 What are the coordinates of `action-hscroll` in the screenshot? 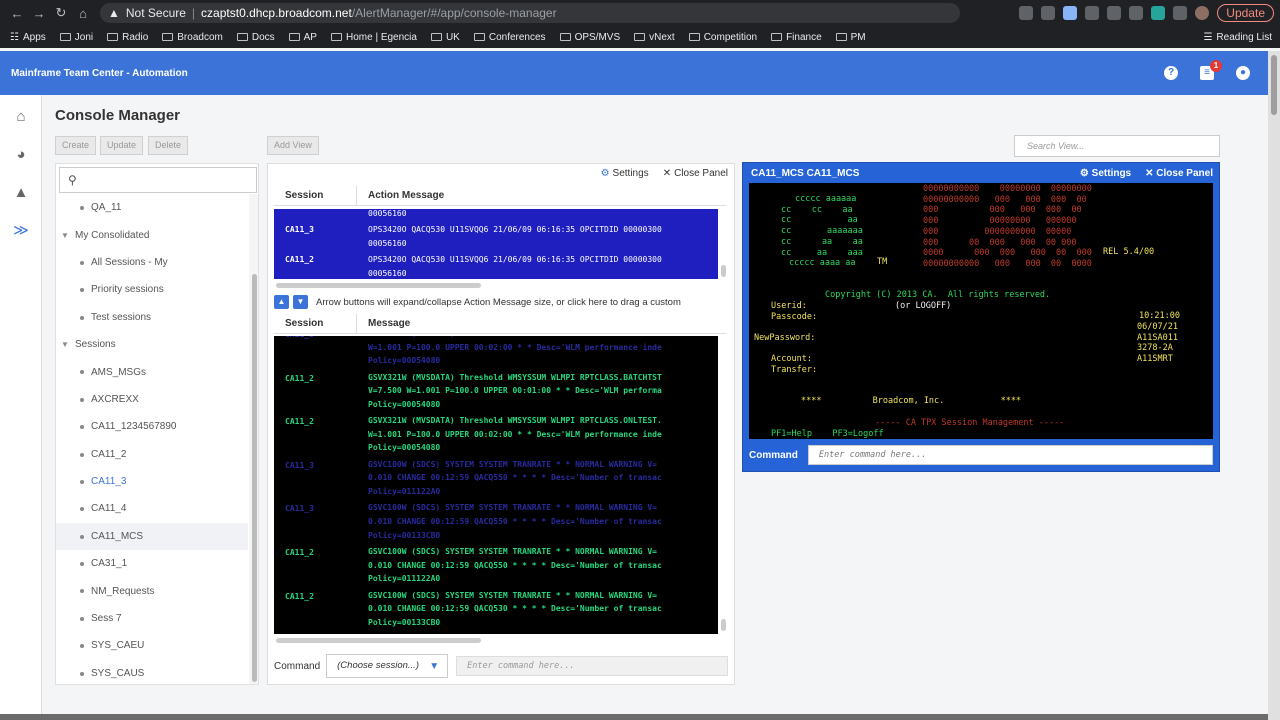 It's located at (378, 285).